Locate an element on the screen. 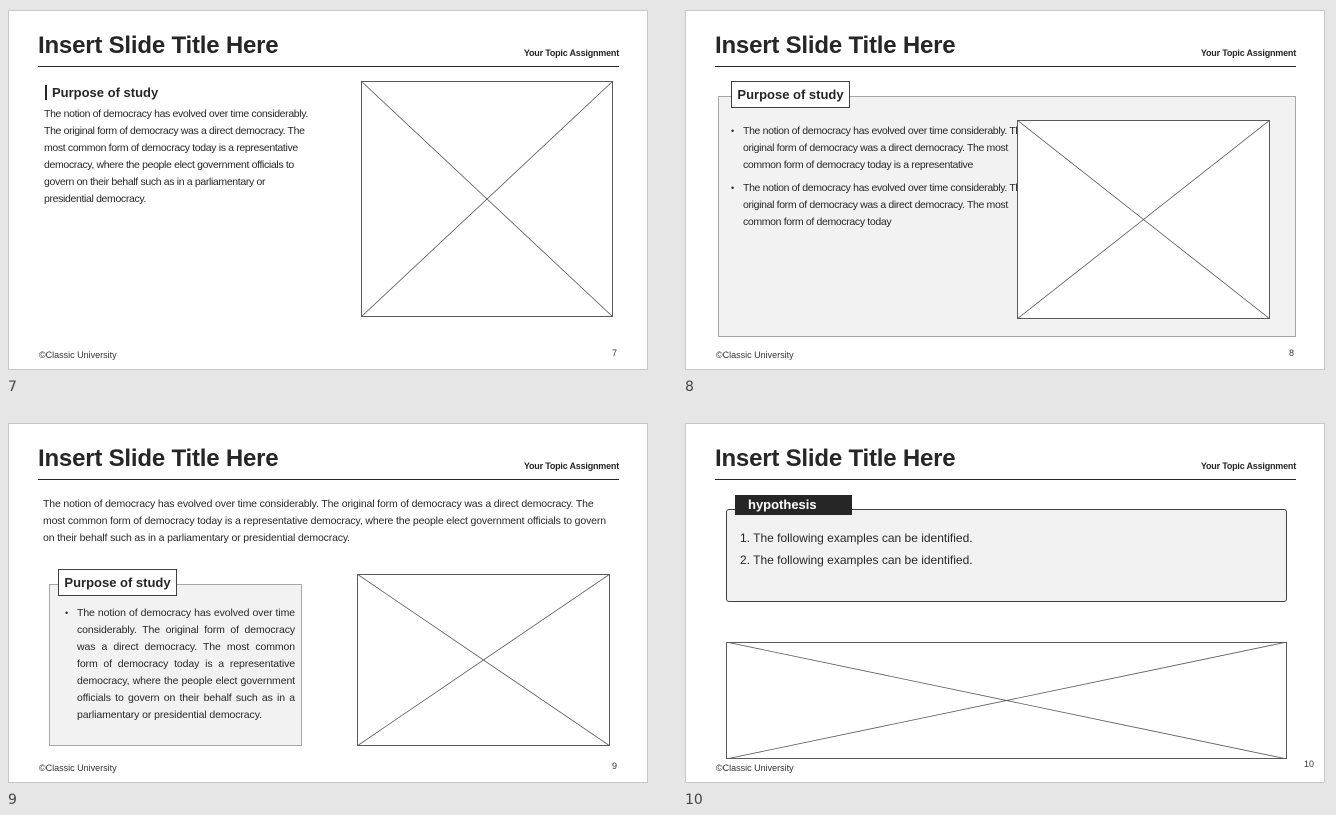  page-number: 9 is located at coordinates (614, 766).